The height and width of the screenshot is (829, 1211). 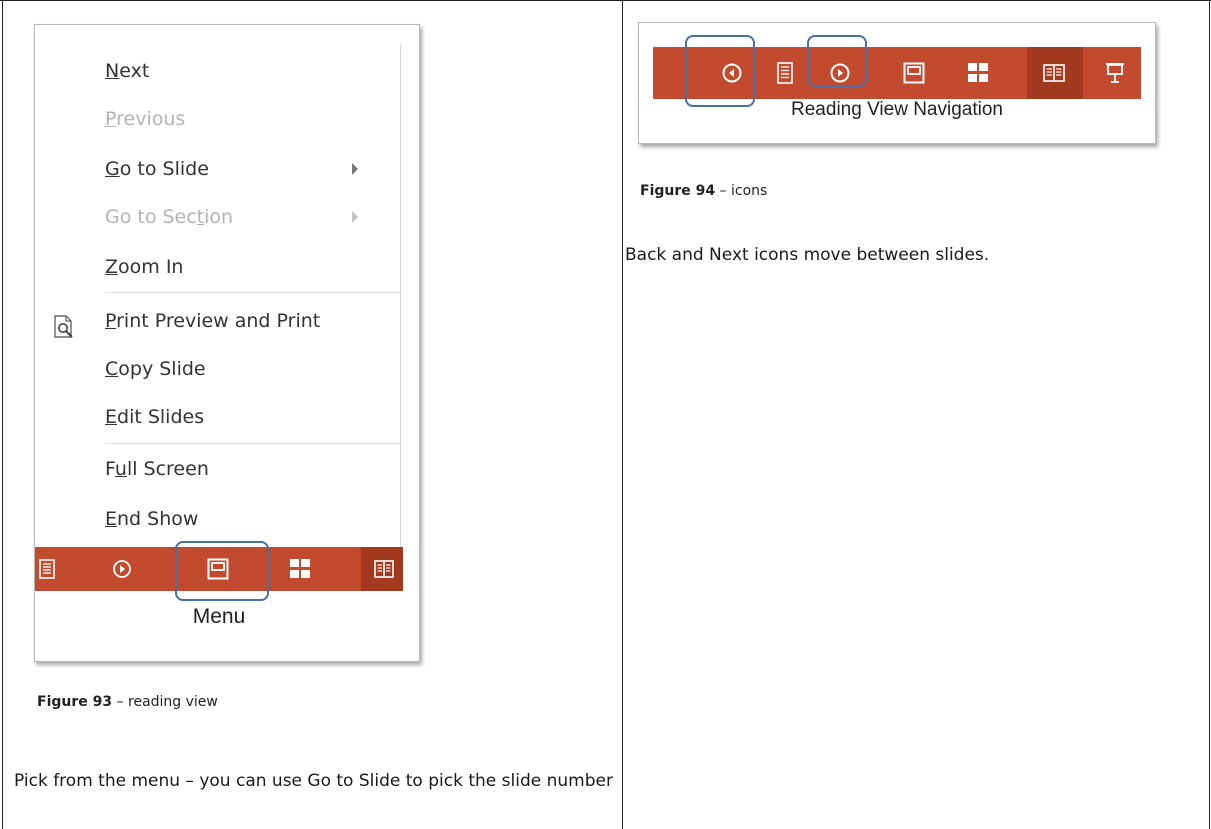 What do you see at coordinates (112, 267) in the screenshot?
I see `menu-accel: Z` at bounding box center [112, 267].